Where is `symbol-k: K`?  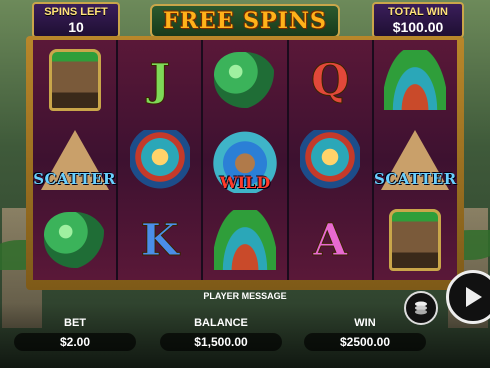
symbol-k: K is located at coordinates (159, 240).